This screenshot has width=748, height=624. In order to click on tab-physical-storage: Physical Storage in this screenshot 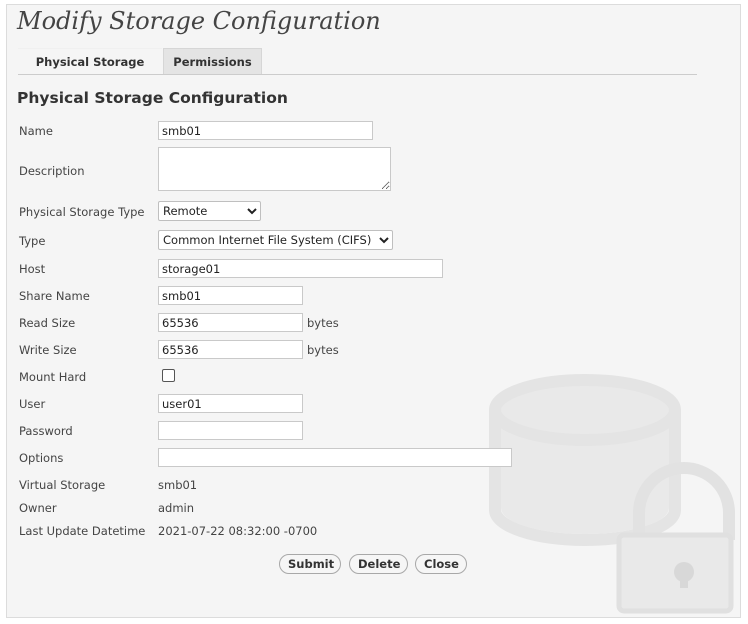, I will do `click(90, 61)`.